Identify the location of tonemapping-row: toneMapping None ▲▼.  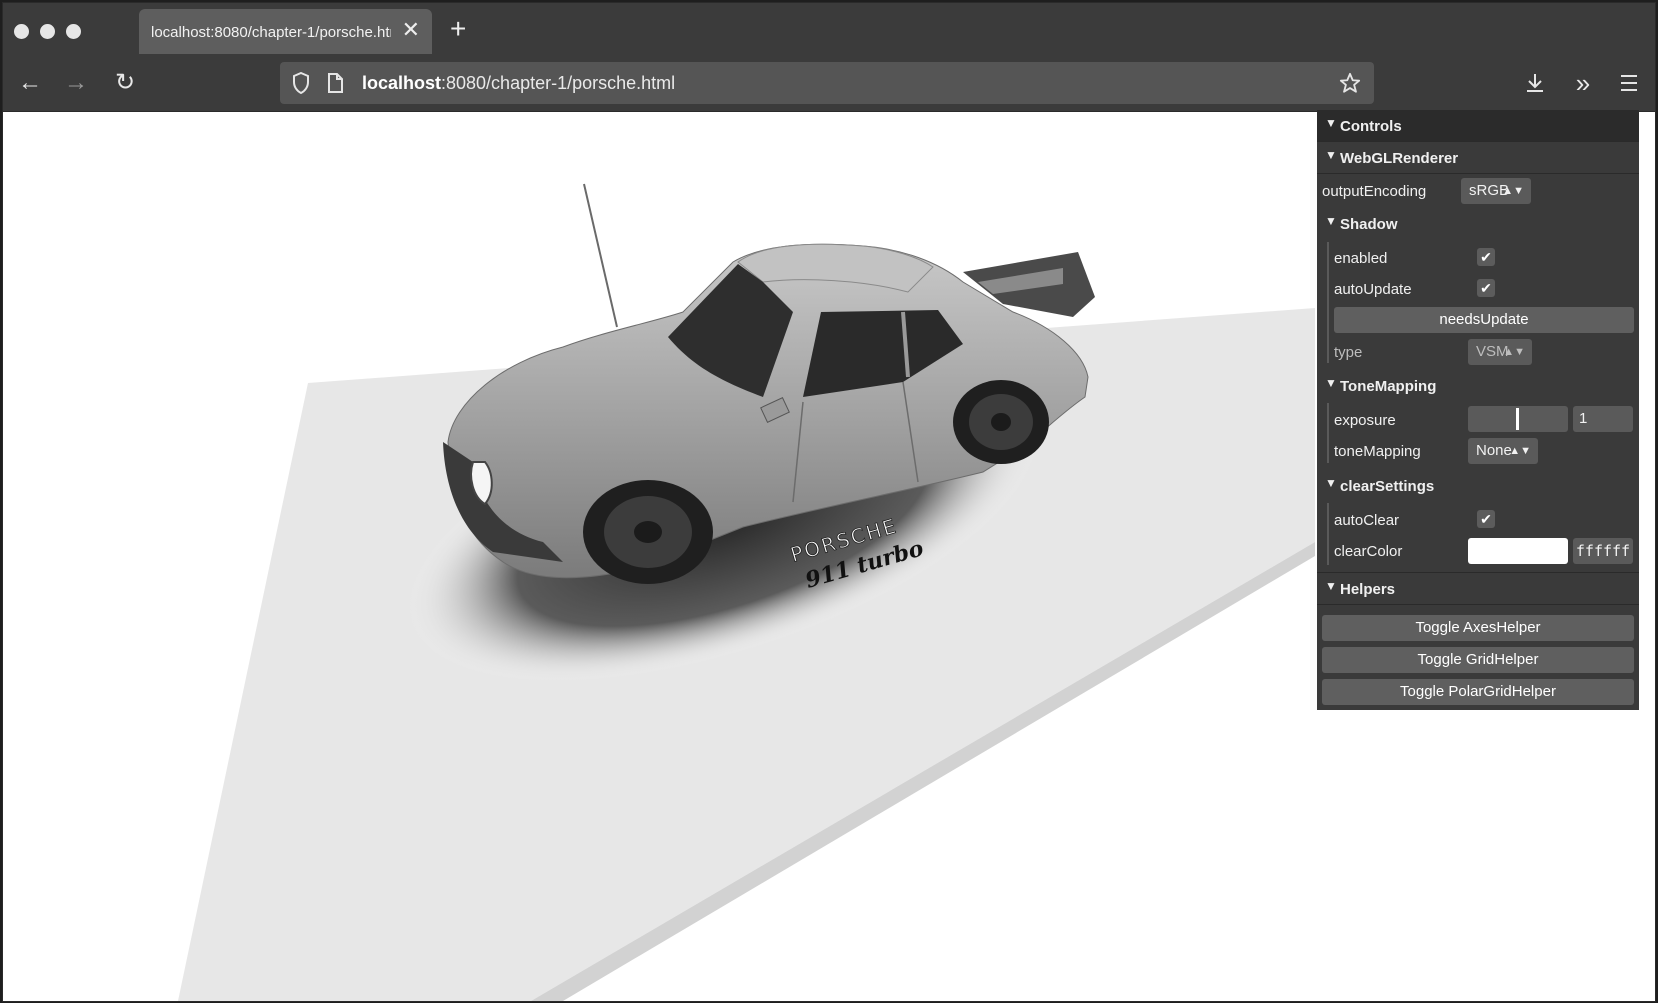
(1478, 450).